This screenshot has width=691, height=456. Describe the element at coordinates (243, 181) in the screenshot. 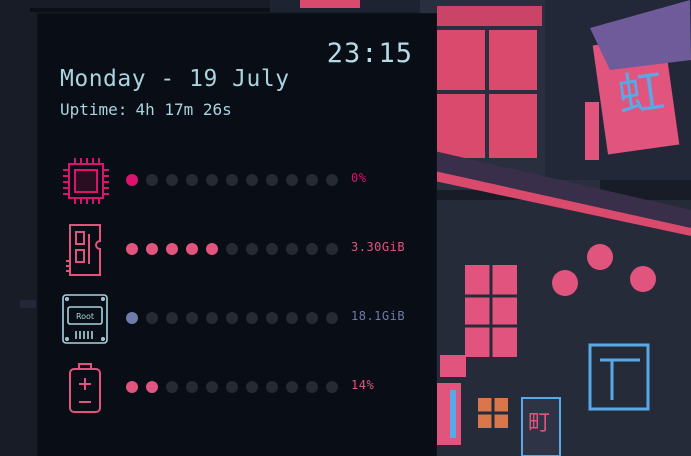

I see `cpu-row: 0%` at that location.